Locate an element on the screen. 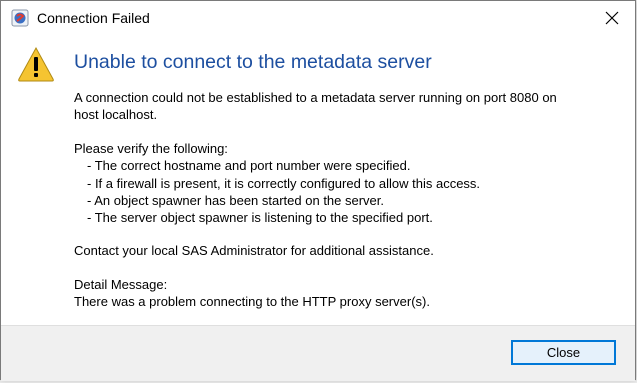  close-button: Close is located at coordinates (563, 352).